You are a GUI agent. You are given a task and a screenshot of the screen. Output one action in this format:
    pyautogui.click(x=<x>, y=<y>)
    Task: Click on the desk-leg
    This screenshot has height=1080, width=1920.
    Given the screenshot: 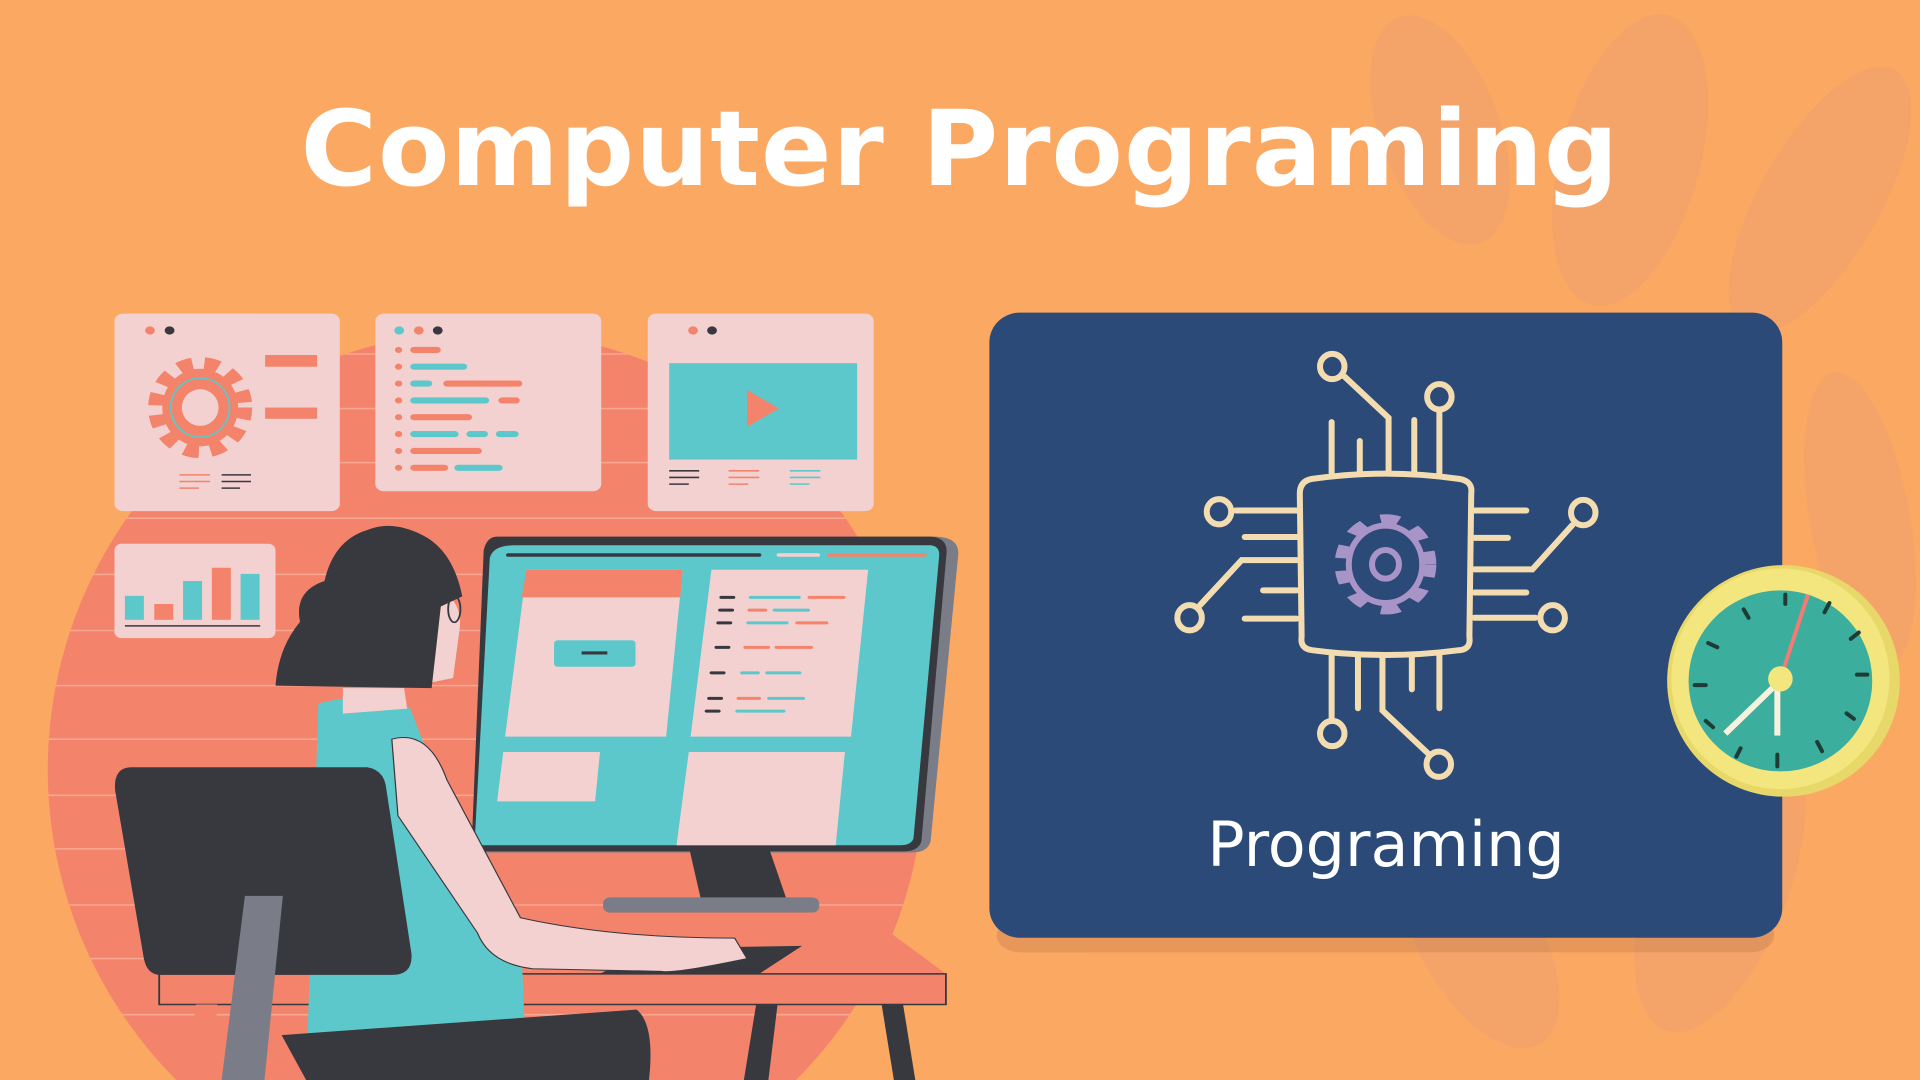 What is the action you would take?
    pyautogui.click(x=898, y=1042)
    